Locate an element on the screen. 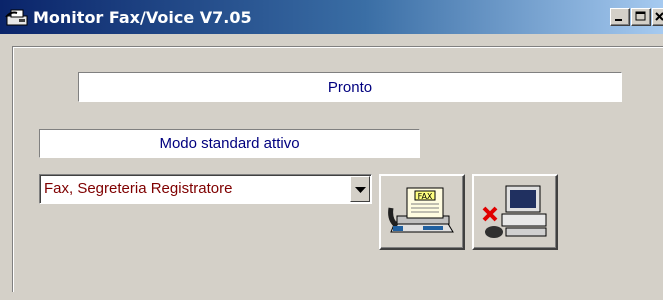  mode-select: Fax, Segreteria Registratore is located at coordinates (205, 189).